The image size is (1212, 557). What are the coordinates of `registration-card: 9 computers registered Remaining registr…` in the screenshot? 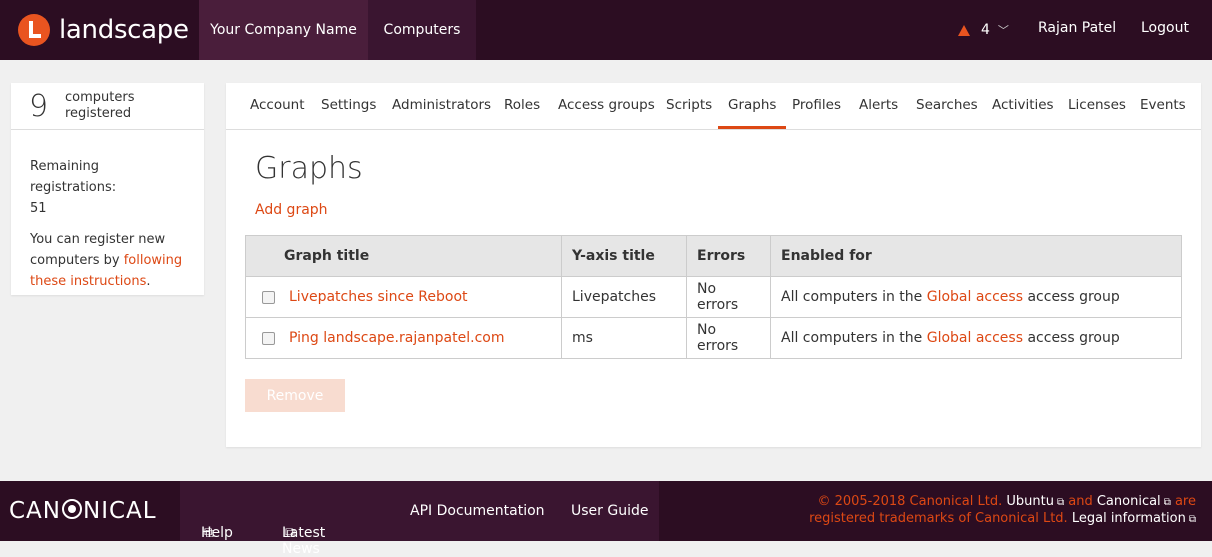 It's located at (107, 189).